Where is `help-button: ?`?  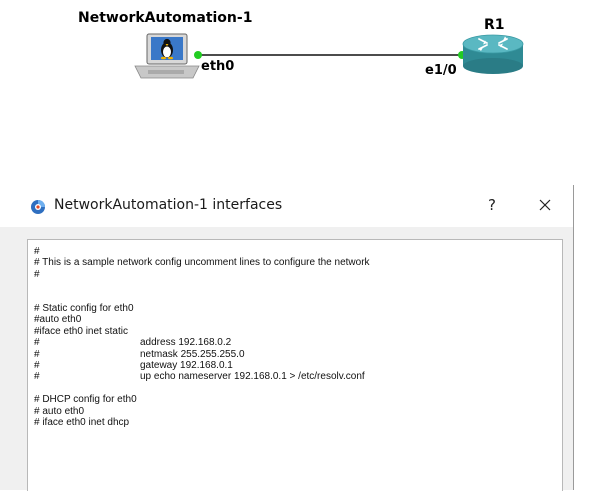
help-button: ? is located at coordinates (492, 205).